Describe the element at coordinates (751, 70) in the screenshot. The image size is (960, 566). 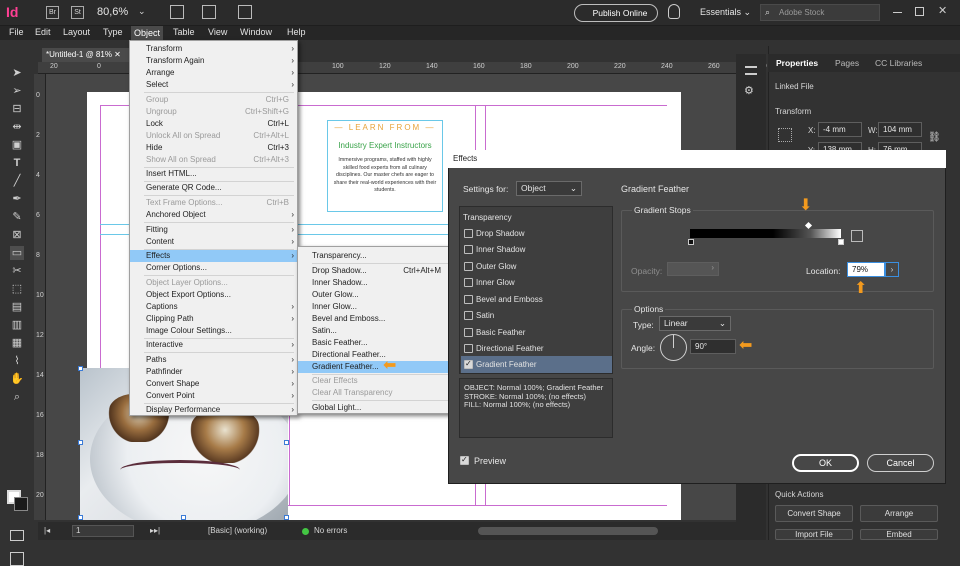
I see `hamburger-menu-icon` at that location.